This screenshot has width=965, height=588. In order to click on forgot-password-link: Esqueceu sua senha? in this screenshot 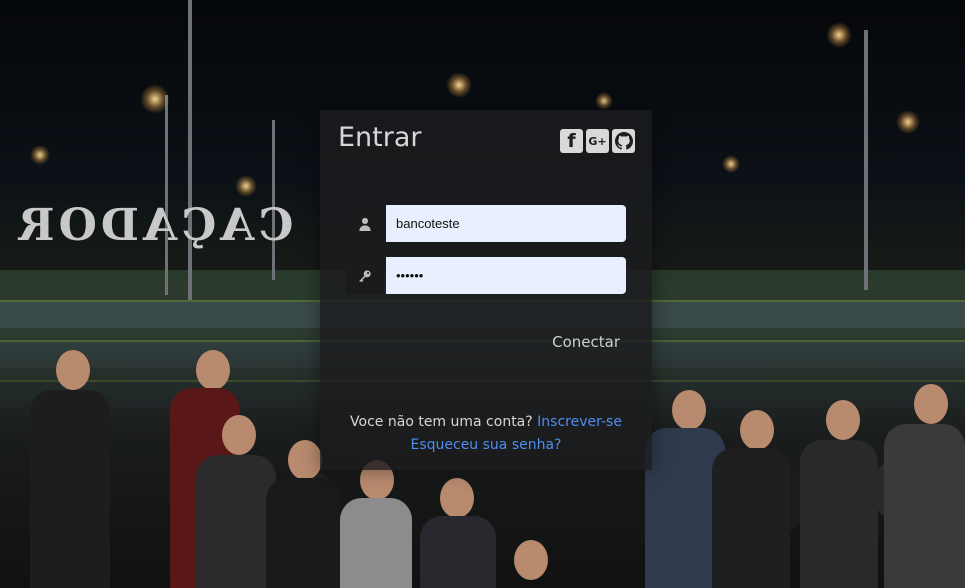, I will do `click(485, 445)`.